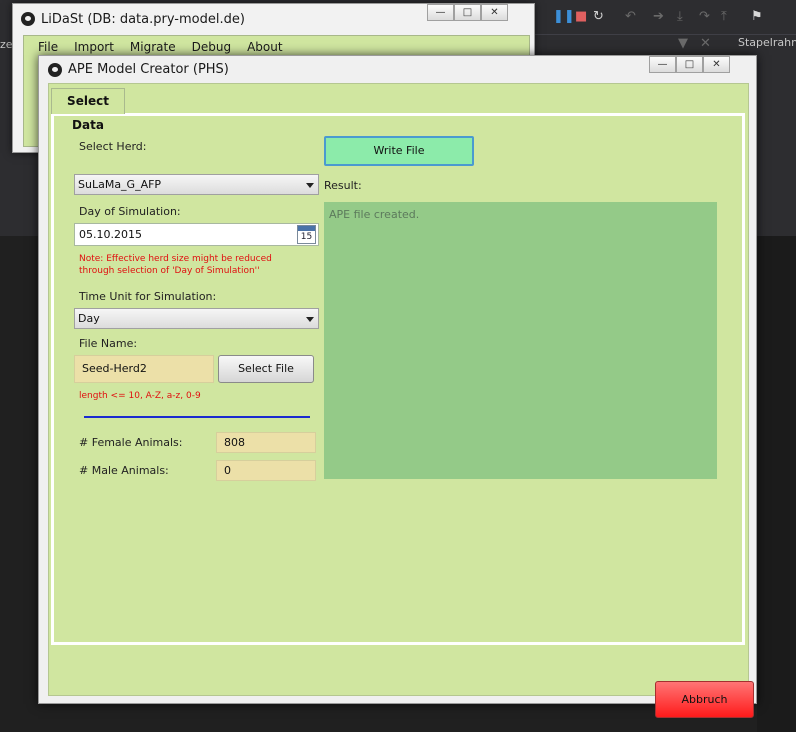  Describe the element at coordinates (148, 69) in the screenshot. I see `dialog-title: APE Model Creator (PHS)` at that location.